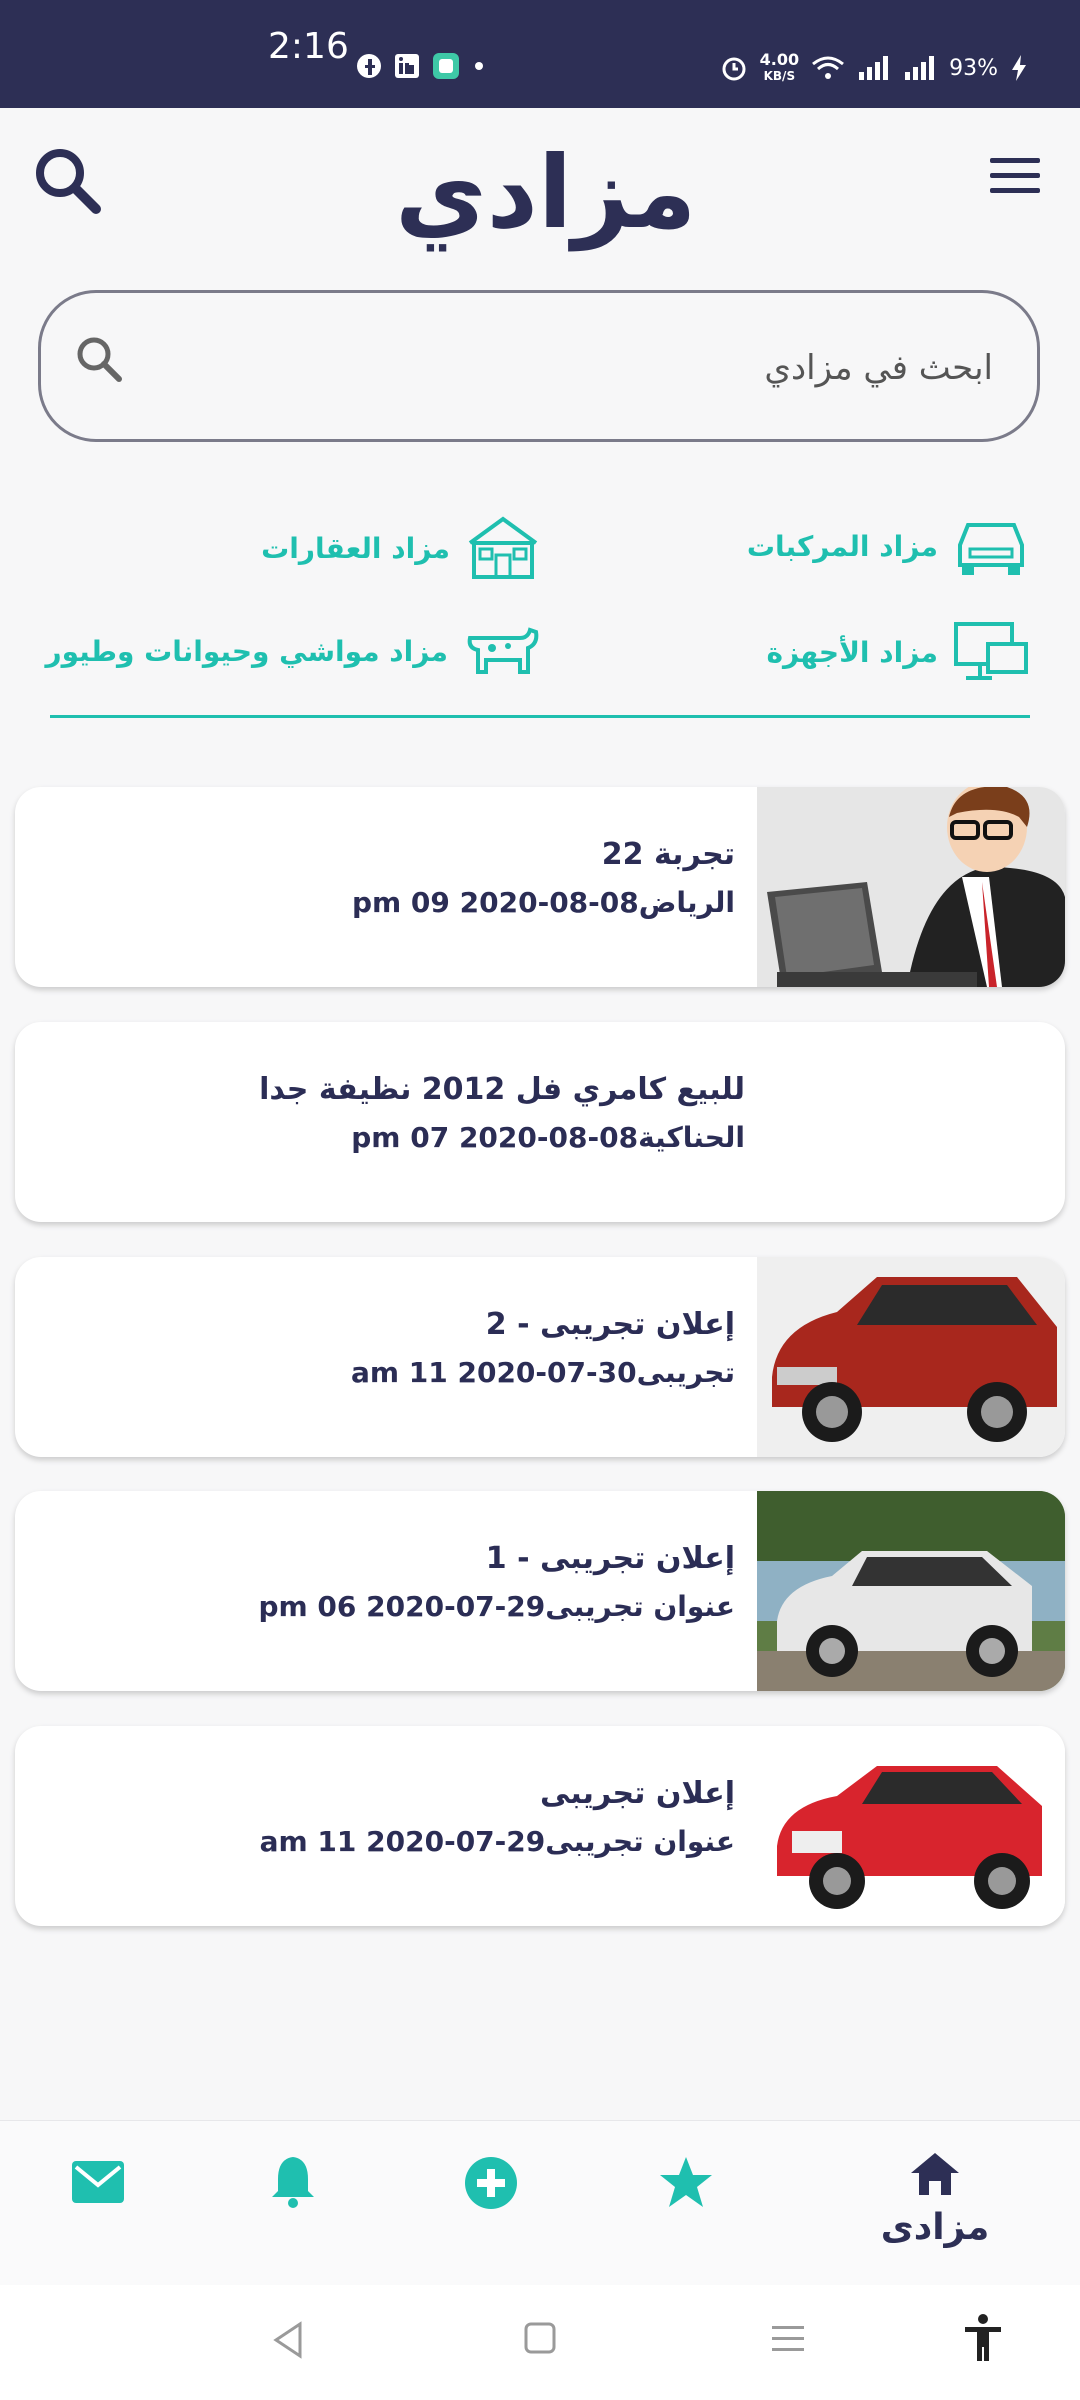 This screenshot has height=2400, width=1080. I want to click on category-devices: مزاد الأجهزة, so click(898, 652).